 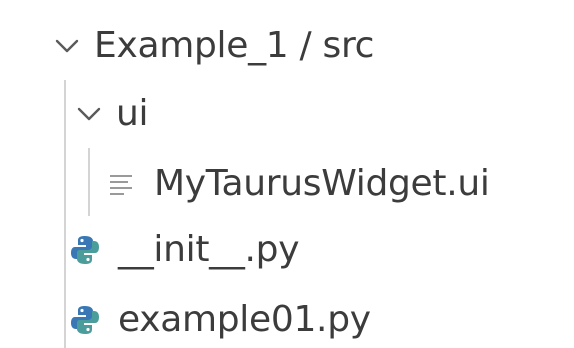 I want to click on tree-item-file-mytauruswidget: MyTaurusWidget.ui, so click(x=297, y=184).